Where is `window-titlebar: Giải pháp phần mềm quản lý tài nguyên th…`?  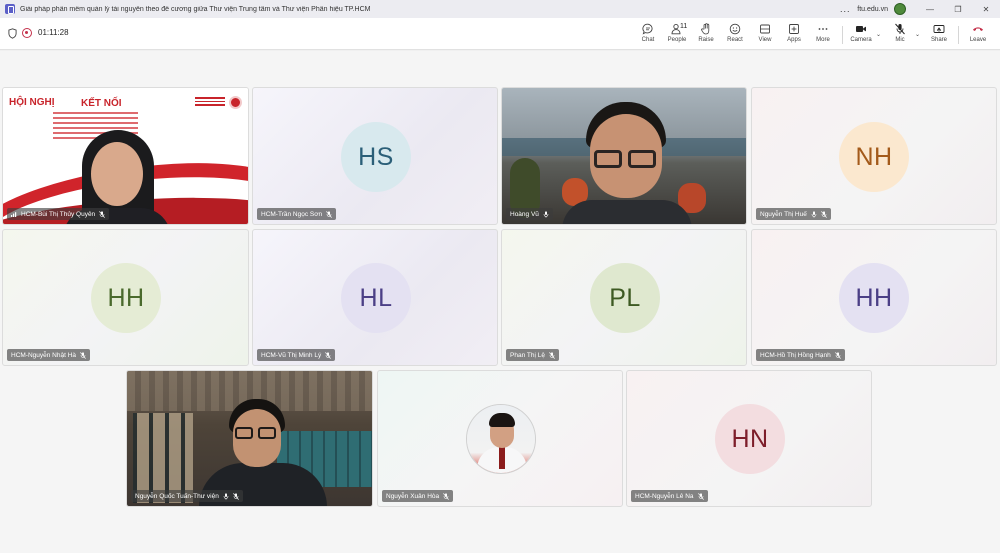 window-titlebar: Giải pháp phần mềm quản lý tài nguyên th… is located at coordinates (500, 9).